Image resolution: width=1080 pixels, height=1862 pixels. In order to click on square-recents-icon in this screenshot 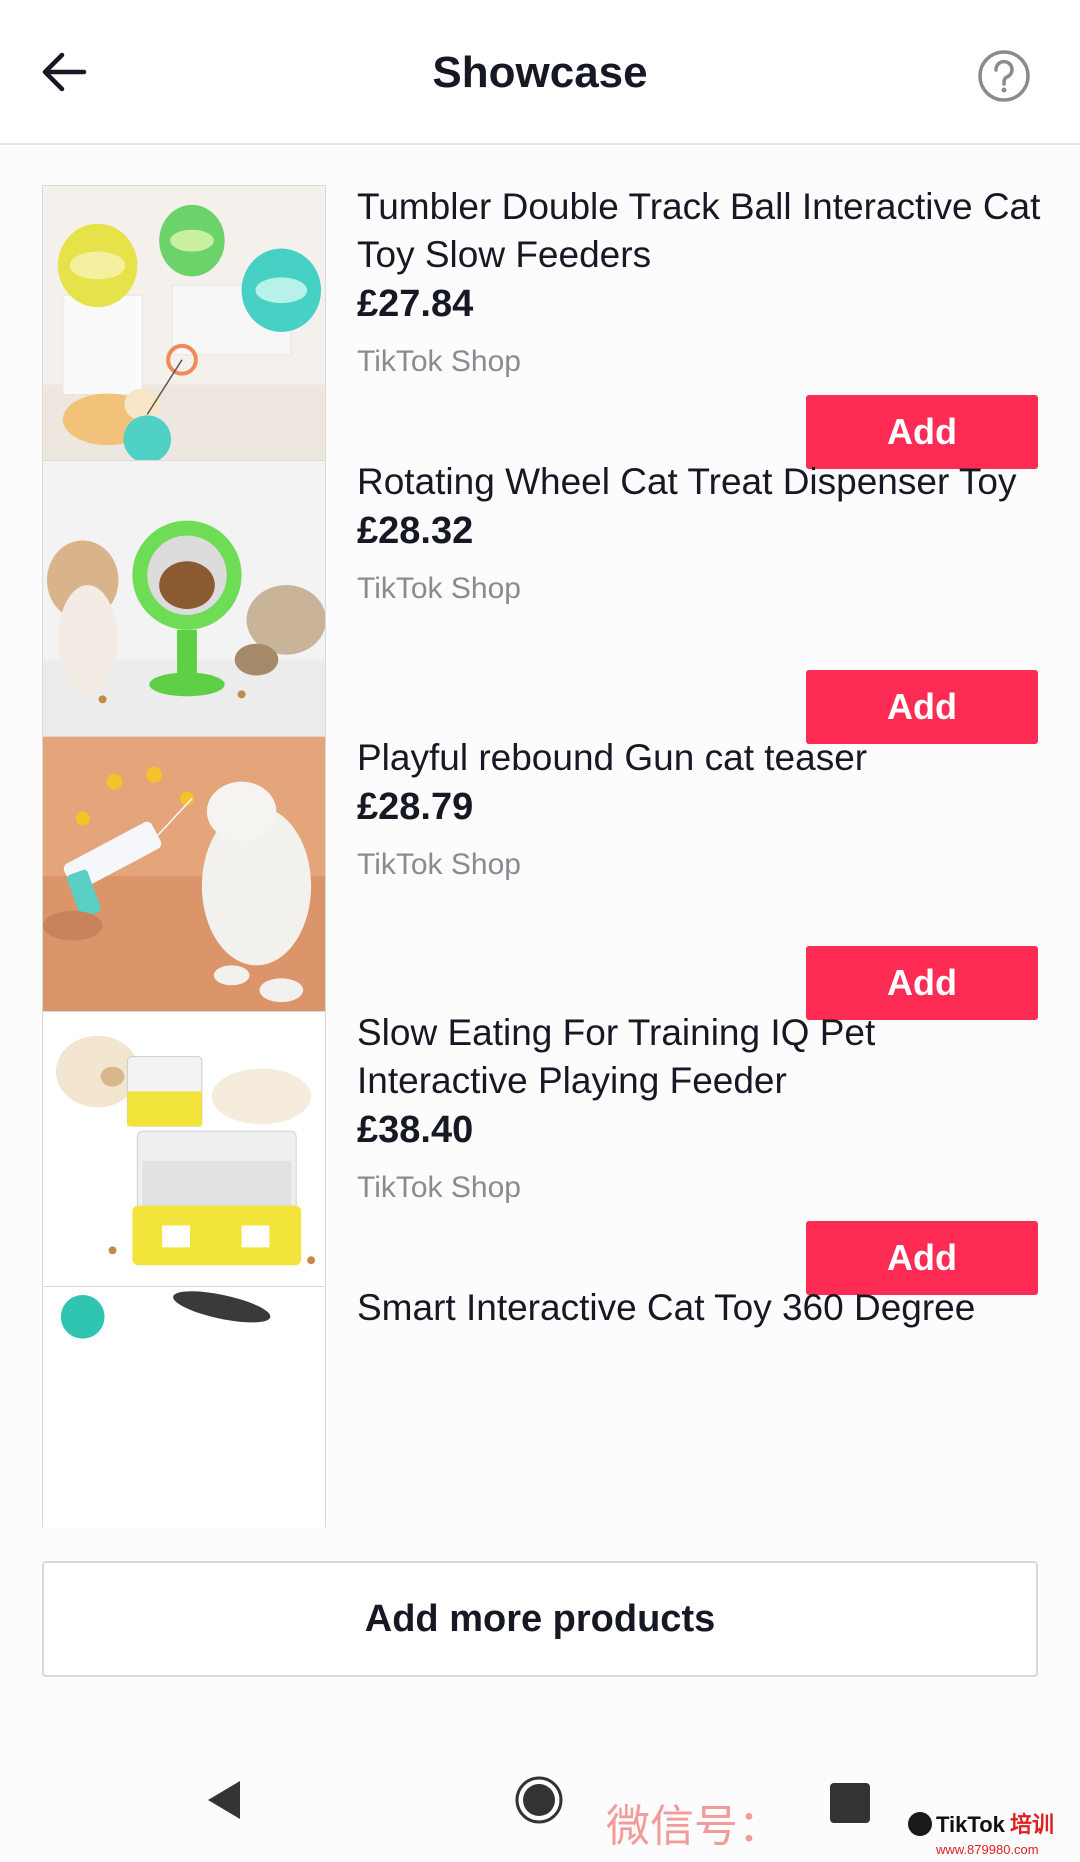, I will do `click(850, 1803)`.